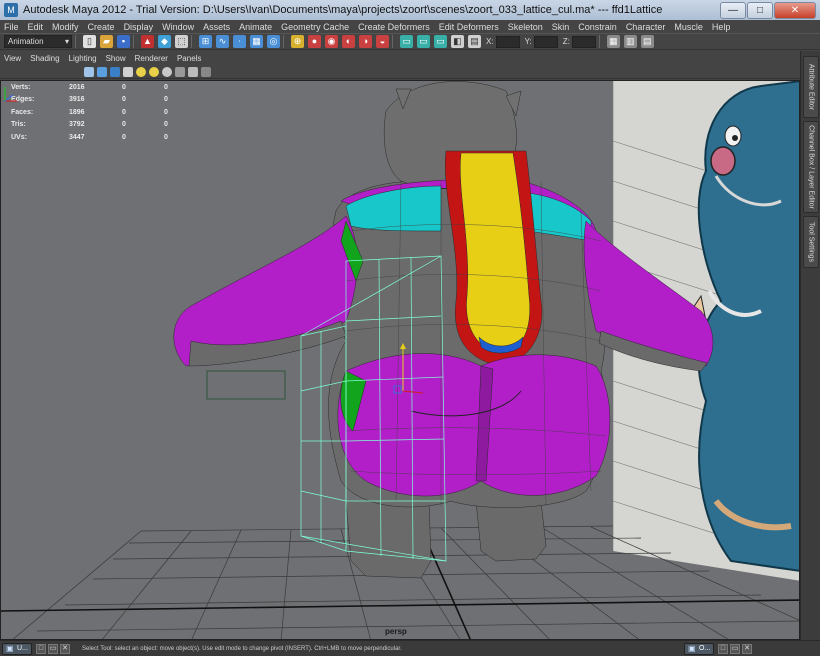 This screenshot has width=820, height=656. I want to click on hud-value: 3792, so click(77, 125).